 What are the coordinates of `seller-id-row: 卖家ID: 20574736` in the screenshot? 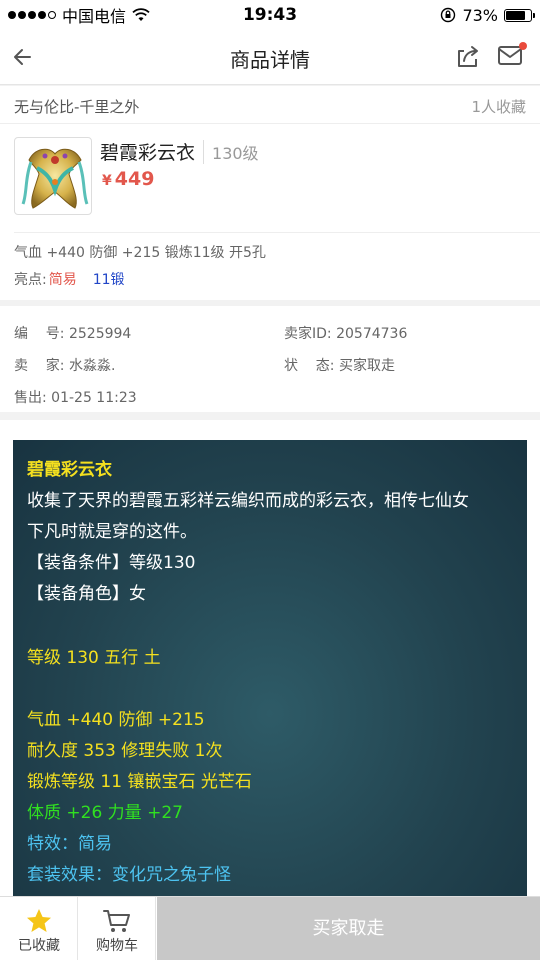 It's located at (345, 333).